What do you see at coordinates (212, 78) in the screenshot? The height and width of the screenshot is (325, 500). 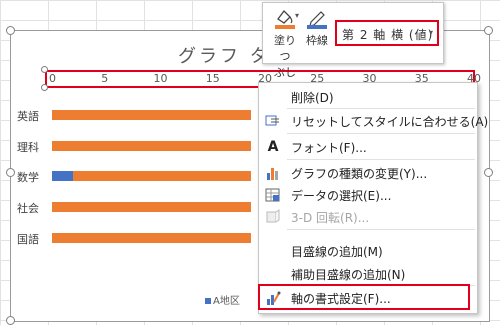 I see `x-tick-label: 15` at bounding box center [212, 78].